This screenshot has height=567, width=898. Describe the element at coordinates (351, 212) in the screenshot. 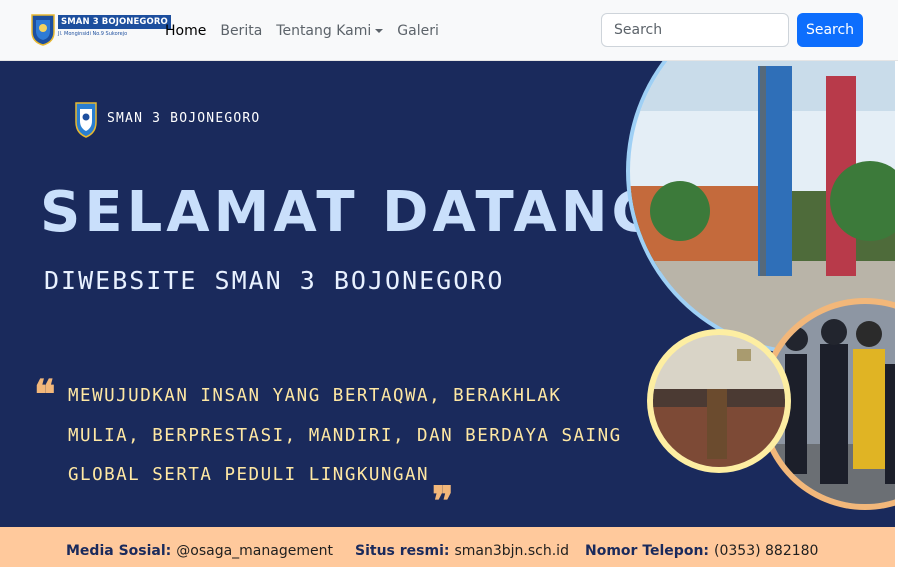

I see `hero-title: SELAMAT DATANG` at that location.